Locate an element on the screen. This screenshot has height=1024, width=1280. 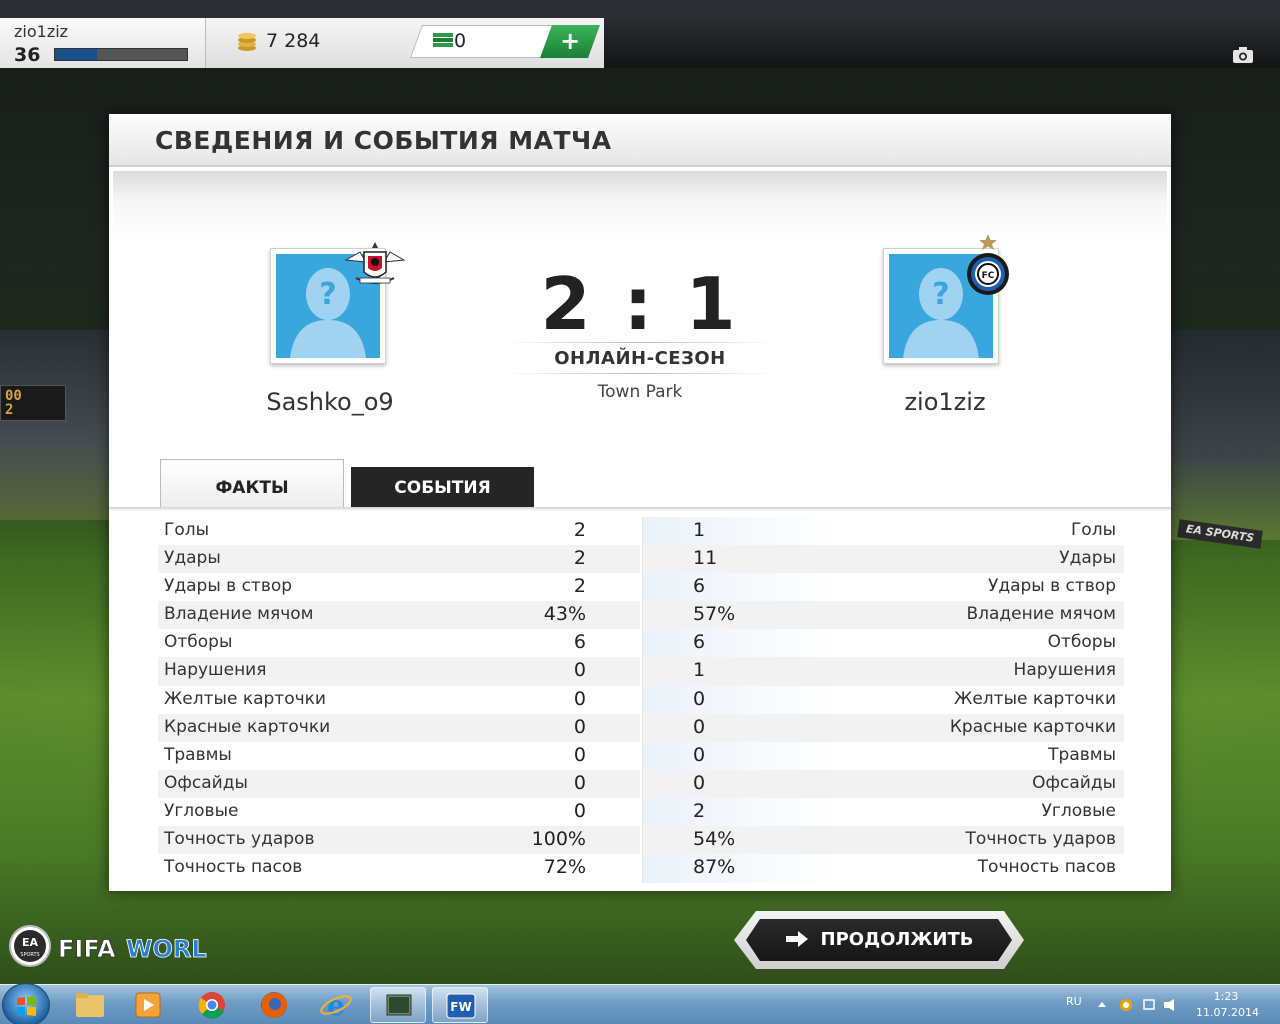
continue-button: ПРОДОЛЖИТЬ is located at coordinates (879, 940).